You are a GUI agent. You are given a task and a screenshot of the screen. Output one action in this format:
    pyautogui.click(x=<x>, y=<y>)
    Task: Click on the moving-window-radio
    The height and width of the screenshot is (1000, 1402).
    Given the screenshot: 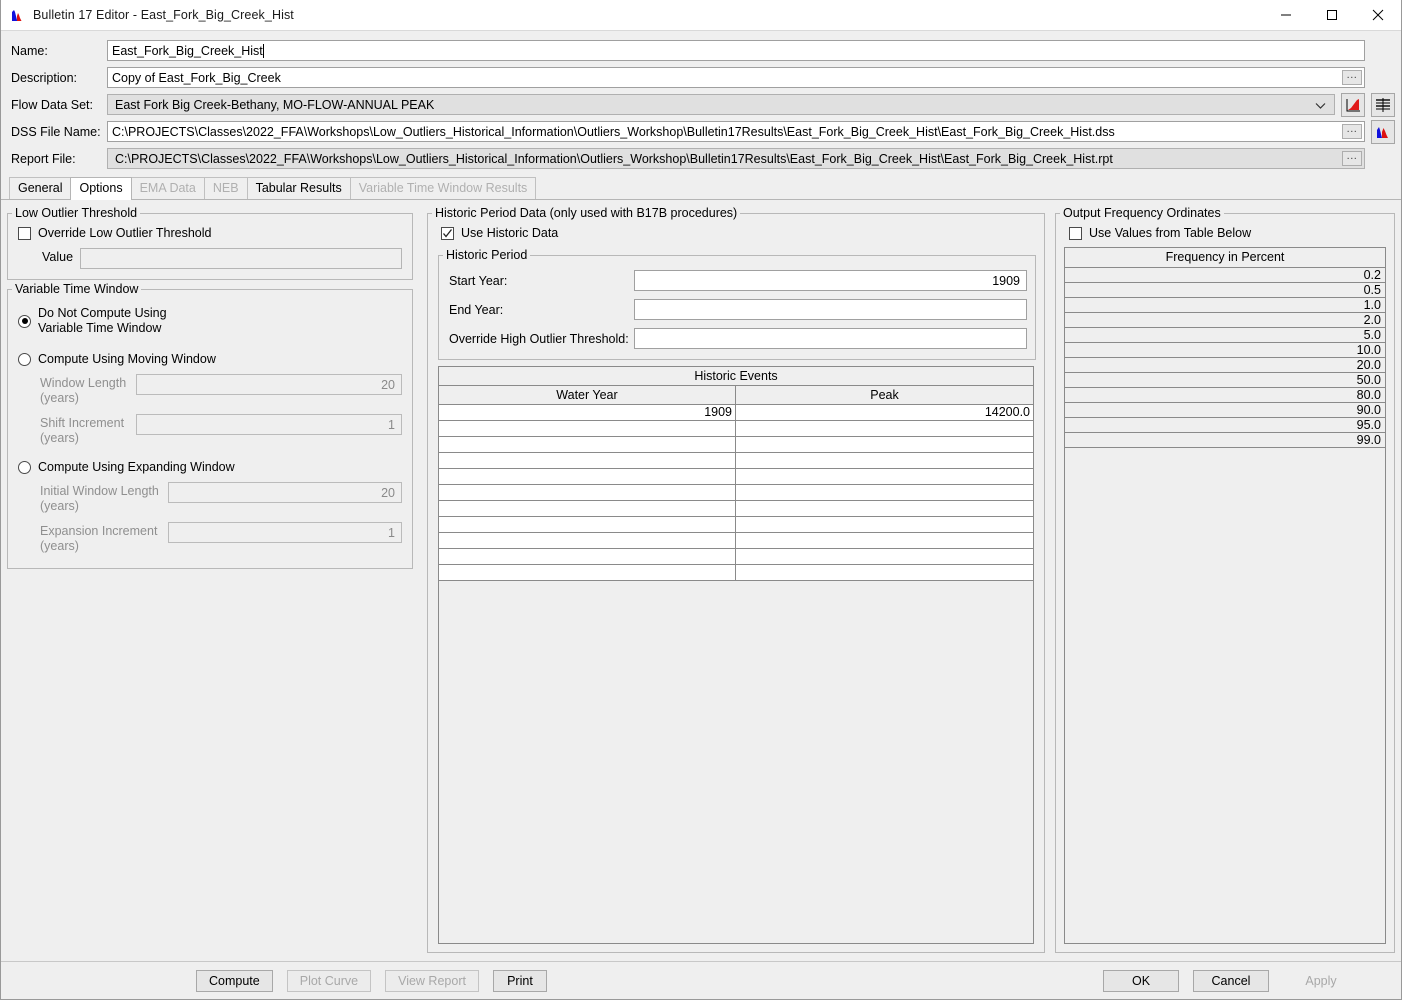 What is the action you would take?
    pyautogui.click(x=24, y=359)
    